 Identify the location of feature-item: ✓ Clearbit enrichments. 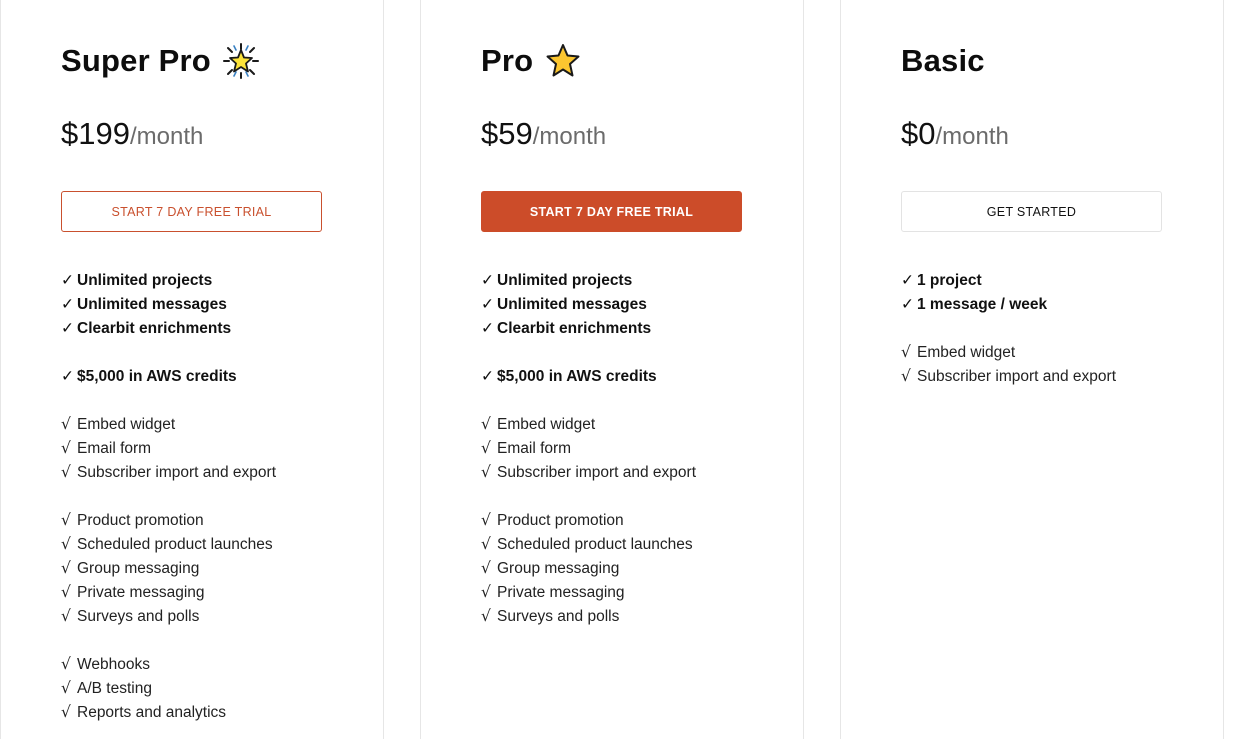
(631, 328).